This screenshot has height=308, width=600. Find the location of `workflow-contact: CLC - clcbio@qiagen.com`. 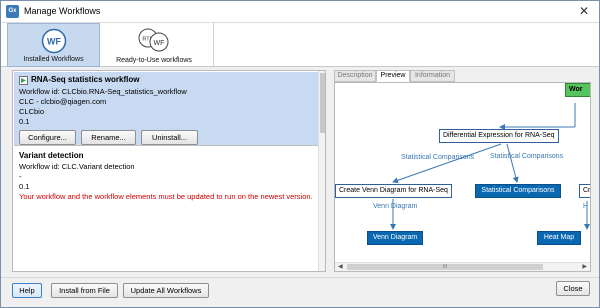

workflow-contact: CLC - clcbio@qiagen.com is located at coordinates (63, 101).